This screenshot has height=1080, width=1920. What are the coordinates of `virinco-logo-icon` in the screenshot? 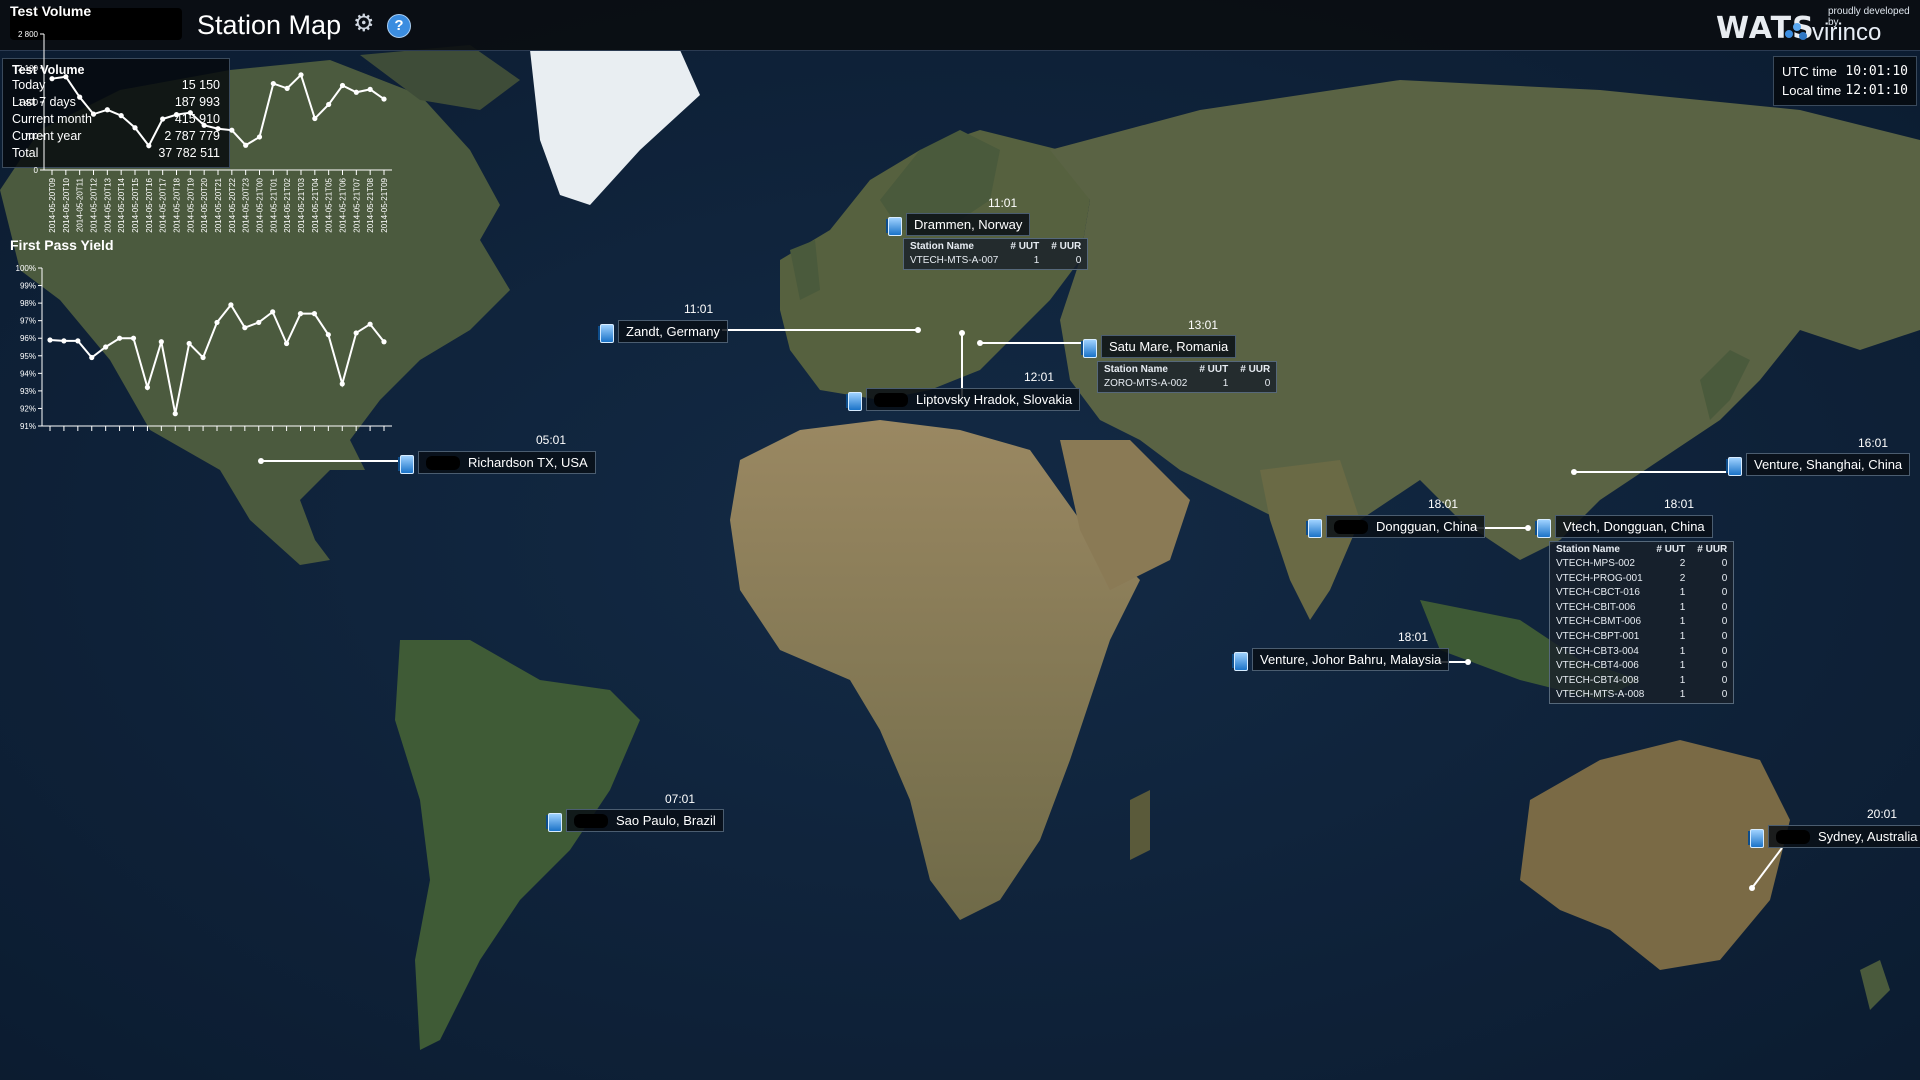 It's located at (1796, 31).